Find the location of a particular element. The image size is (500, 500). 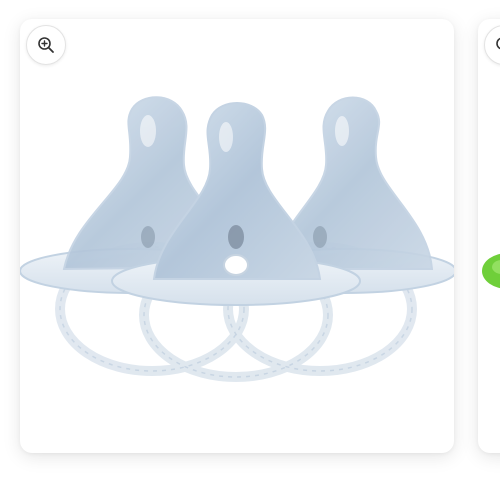

zoom-button is located at coordinates (46, 45).